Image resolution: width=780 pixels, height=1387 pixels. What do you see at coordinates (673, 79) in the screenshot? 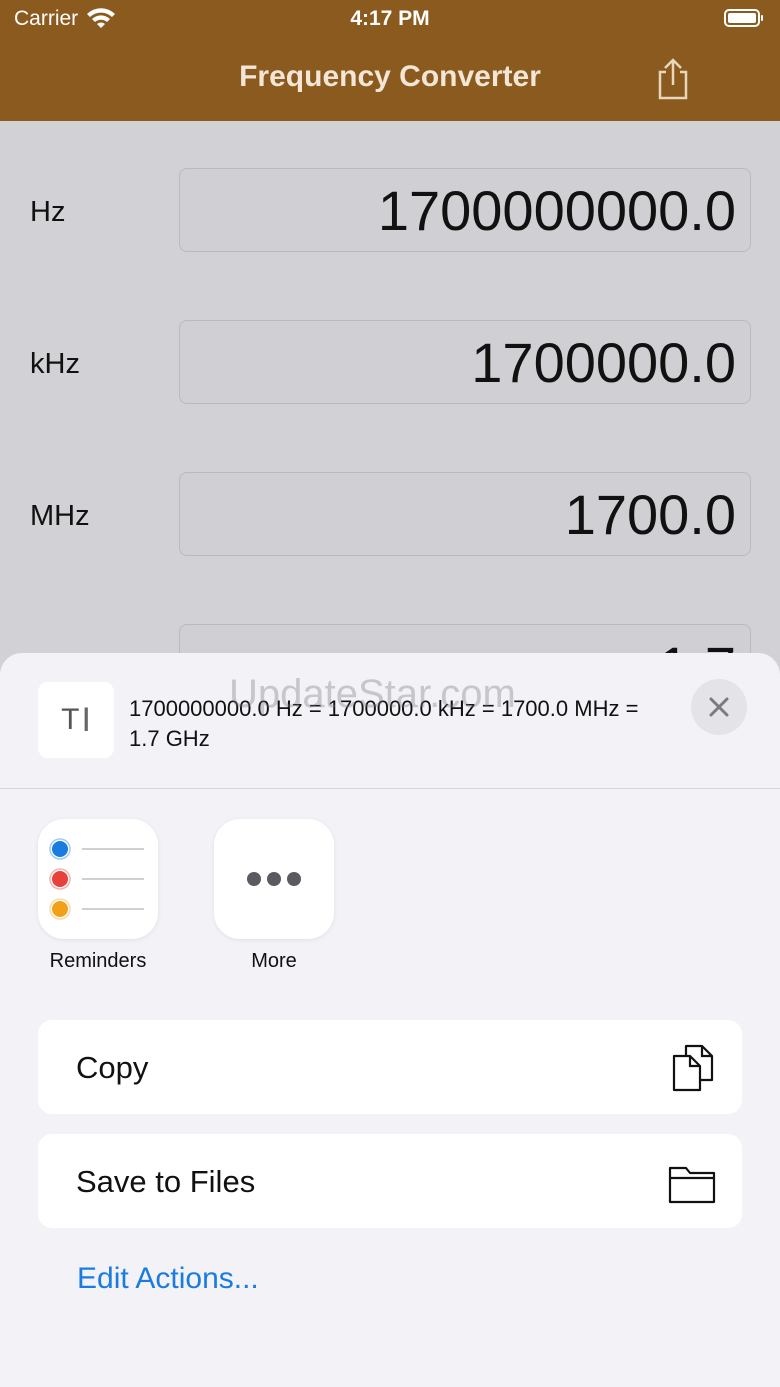
I see `share-icon` at bounding box center [673, 79].